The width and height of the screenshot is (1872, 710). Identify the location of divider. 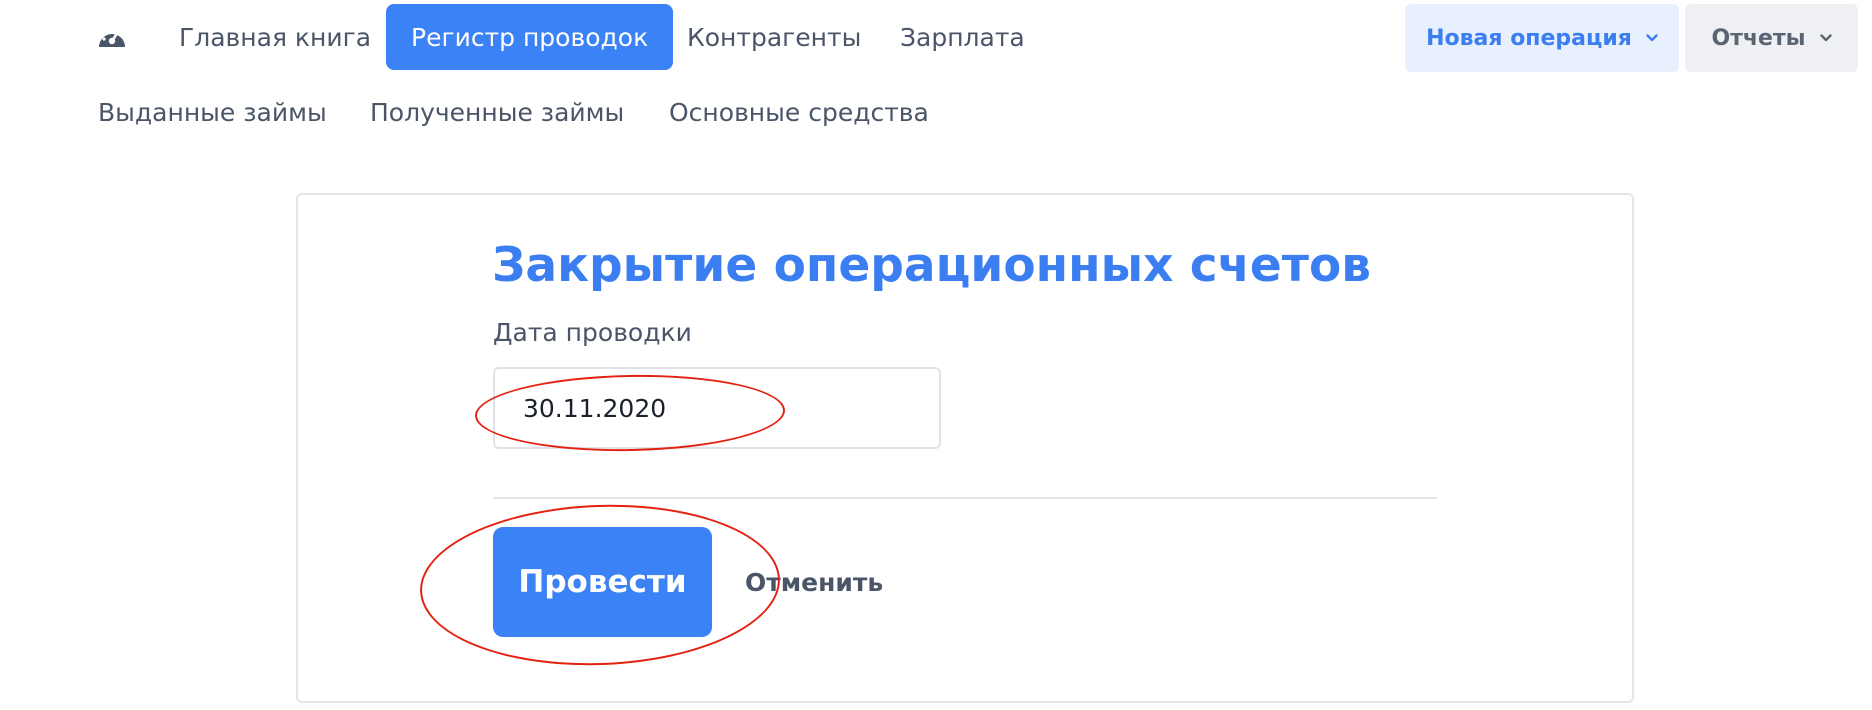
(965, 498).